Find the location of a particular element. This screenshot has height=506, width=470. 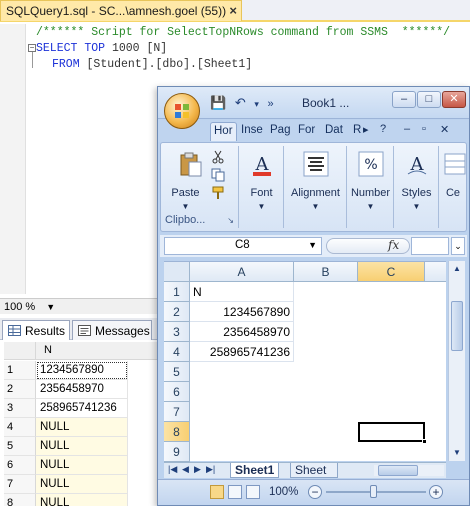

grid-cell: 1234567890 is located at coordinates (82, 370).